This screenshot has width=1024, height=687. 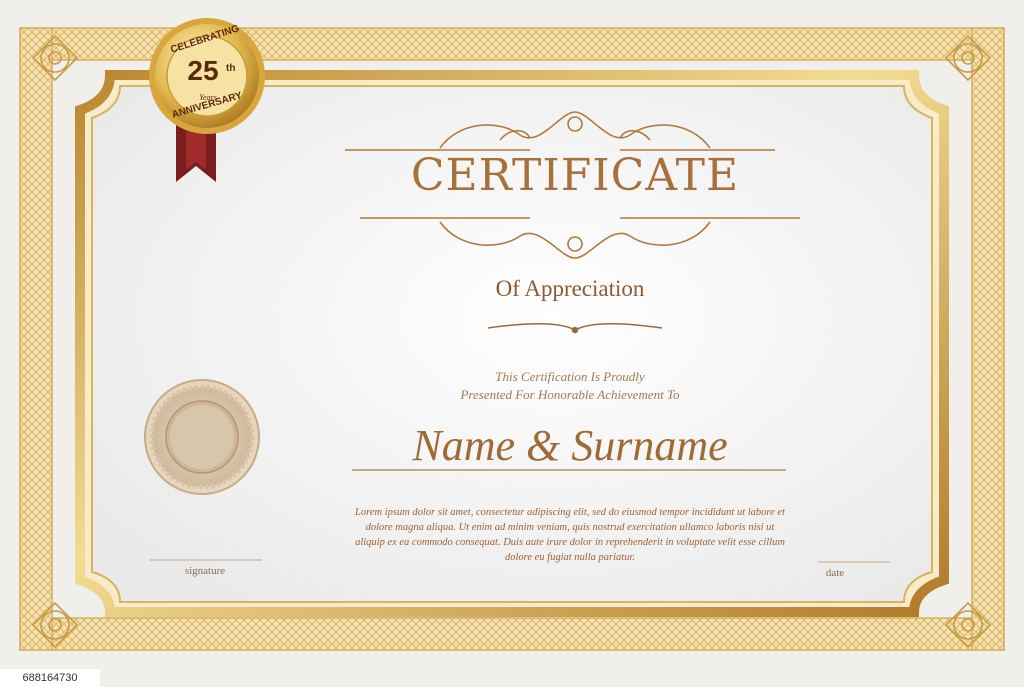 I want to click on seal-icon, so click(x=202, y=437).